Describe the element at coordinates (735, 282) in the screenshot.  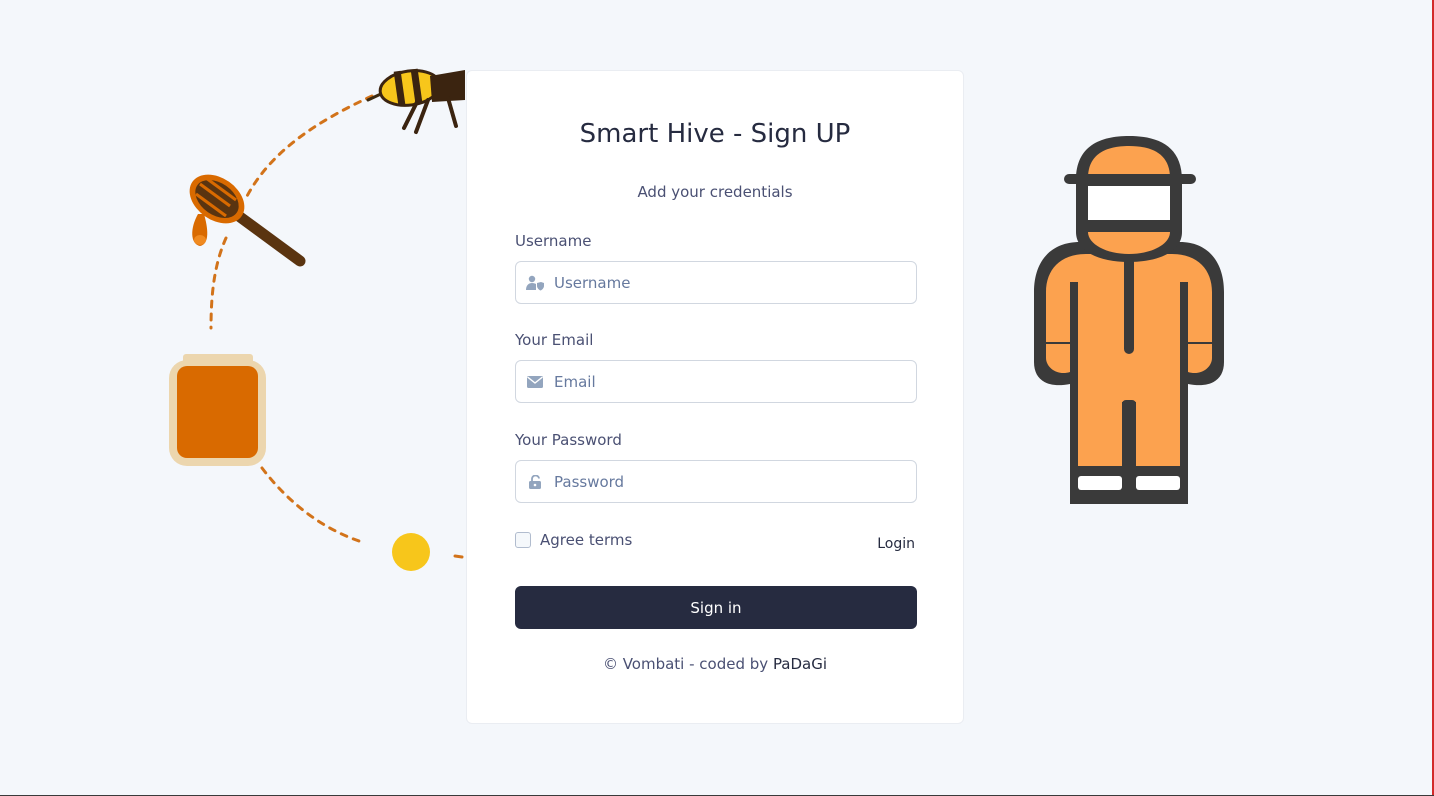
I see `username-input` at that location.